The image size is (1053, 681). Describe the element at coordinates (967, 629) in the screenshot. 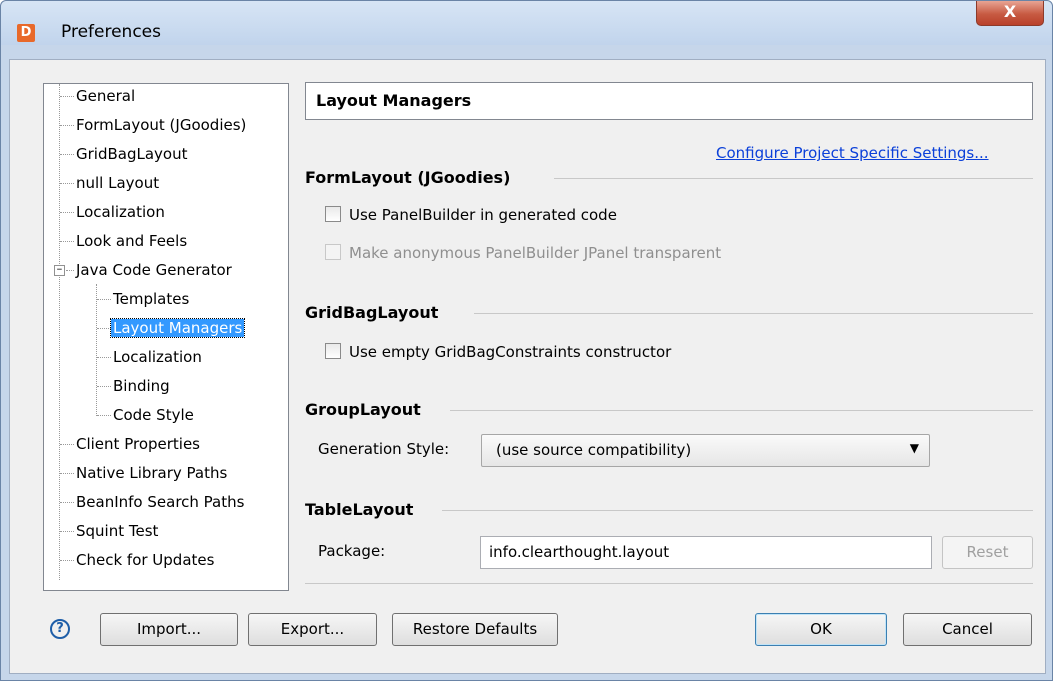

I see `cancel-button: Cancel` at that location.